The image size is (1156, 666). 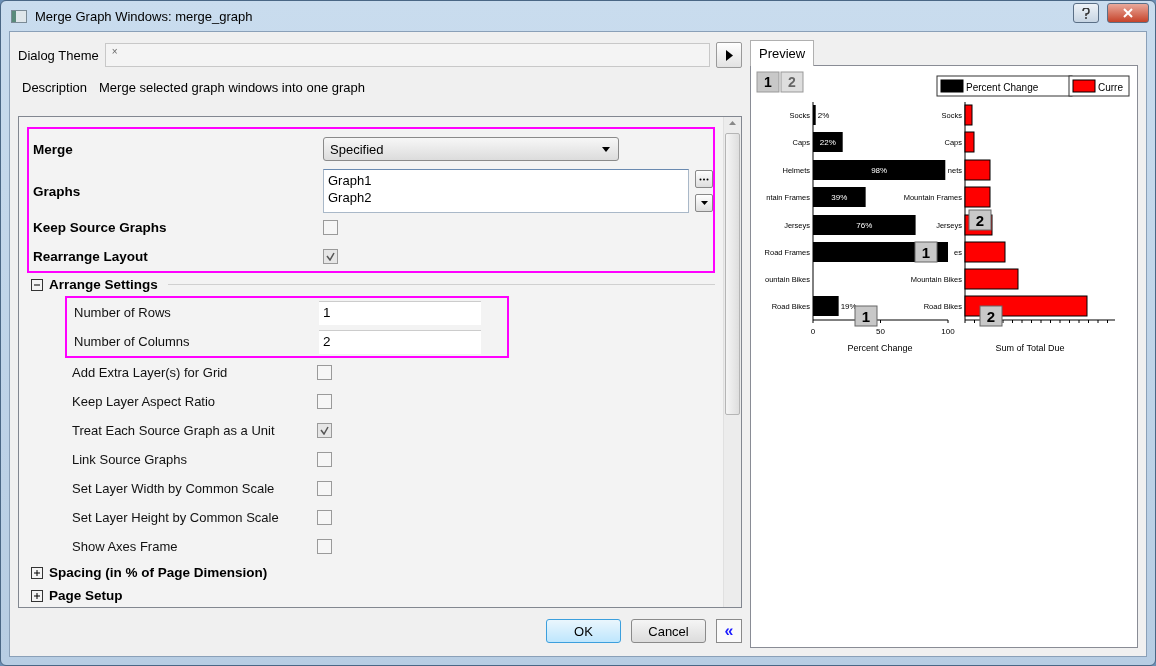 What do you see at coordinates (125, 546) in the screenshot?
I see `property-label: Show Axes Frame` at bounding box center [125, 546].